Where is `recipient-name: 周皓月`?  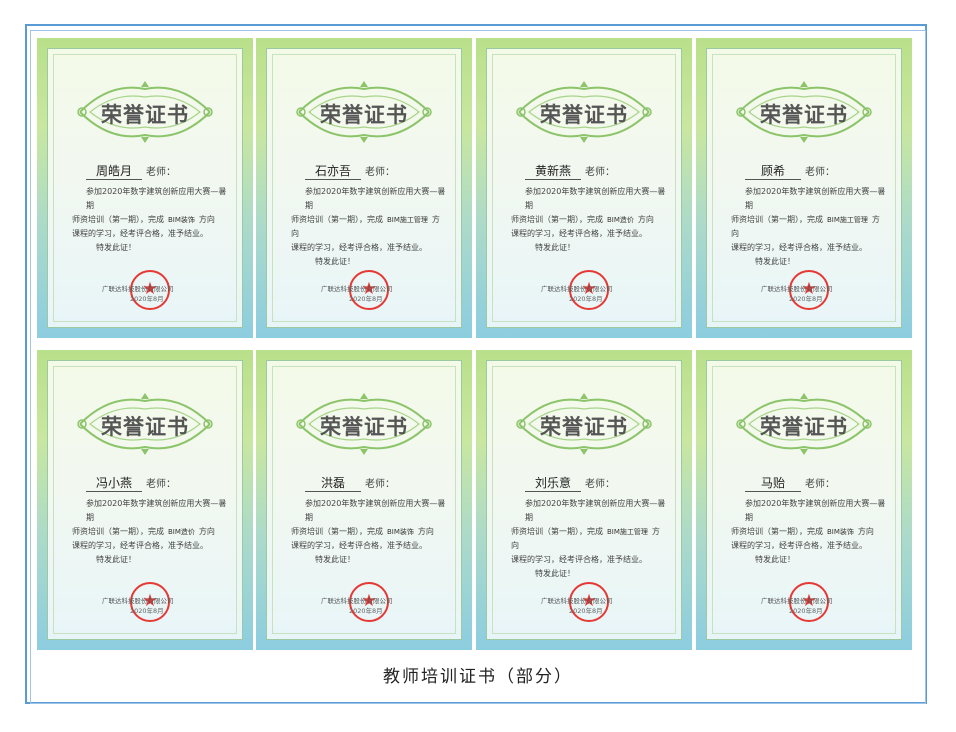
recipient-name: 周皓月 is located at coordinates (114, 171).